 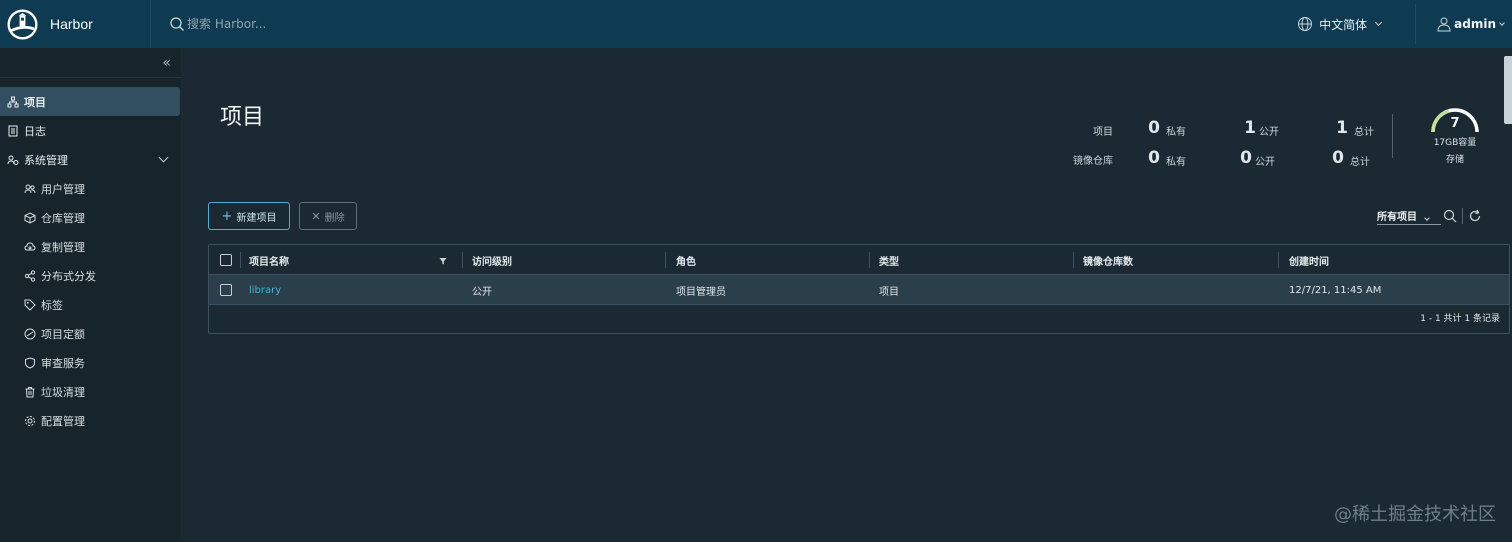 I want to click on sidebar-item-config: 配置管理, so click(x=54, y=420).